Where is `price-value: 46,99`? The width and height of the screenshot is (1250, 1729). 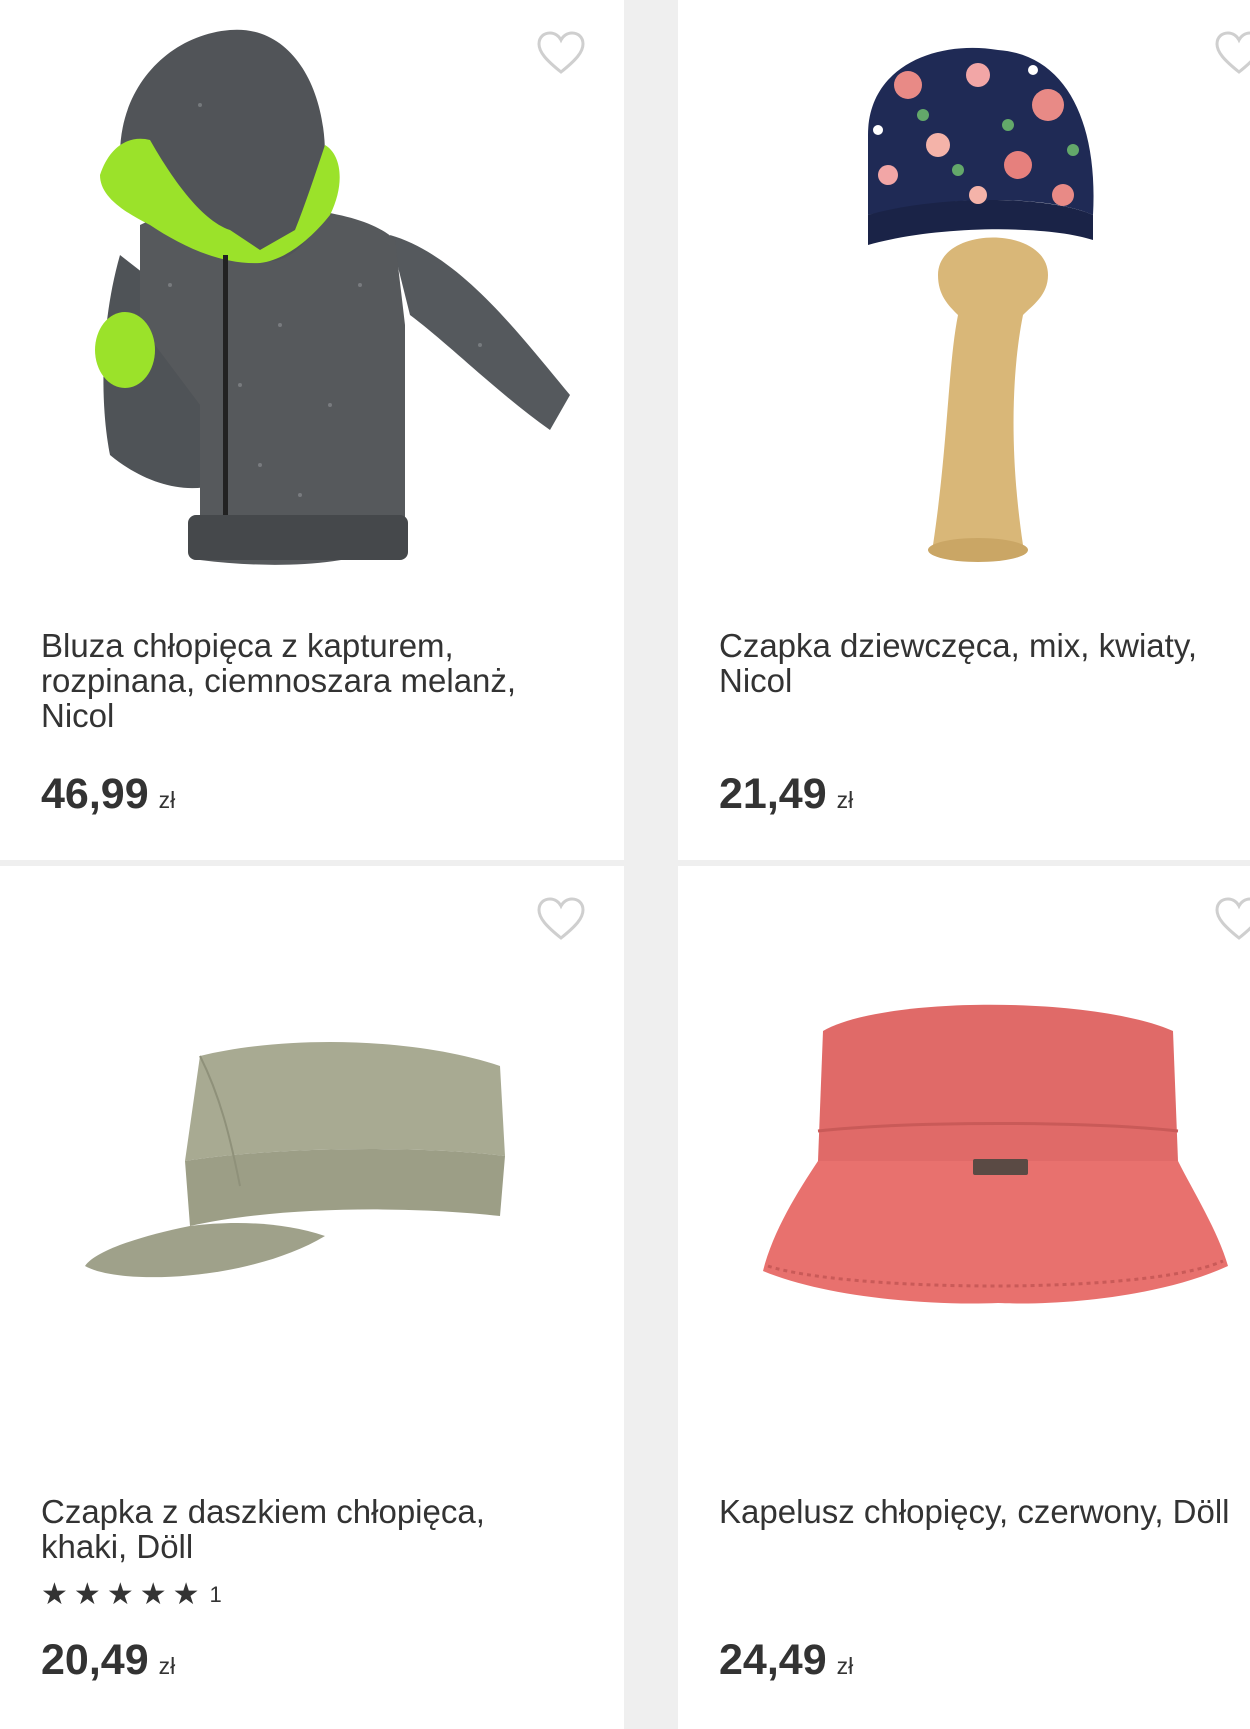 price-value: 46,99 is located at coordinates (95, 794).